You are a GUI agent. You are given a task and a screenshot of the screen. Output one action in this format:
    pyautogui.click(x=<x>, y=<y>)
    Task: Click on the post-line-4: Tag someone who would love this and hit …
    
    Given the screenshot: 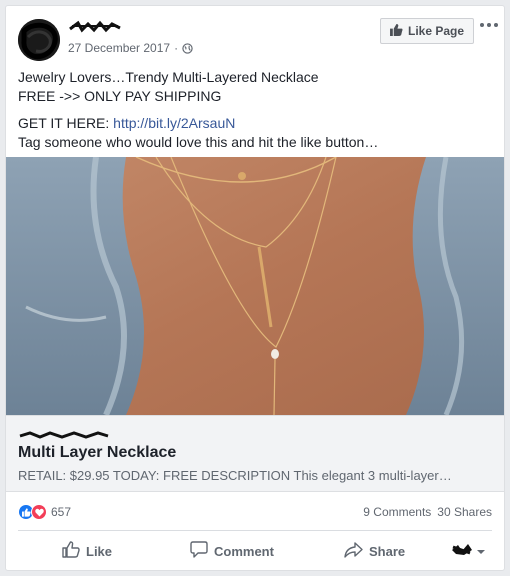 What is the action you would take?
    pyautogui.click(x=198, y=142)
    